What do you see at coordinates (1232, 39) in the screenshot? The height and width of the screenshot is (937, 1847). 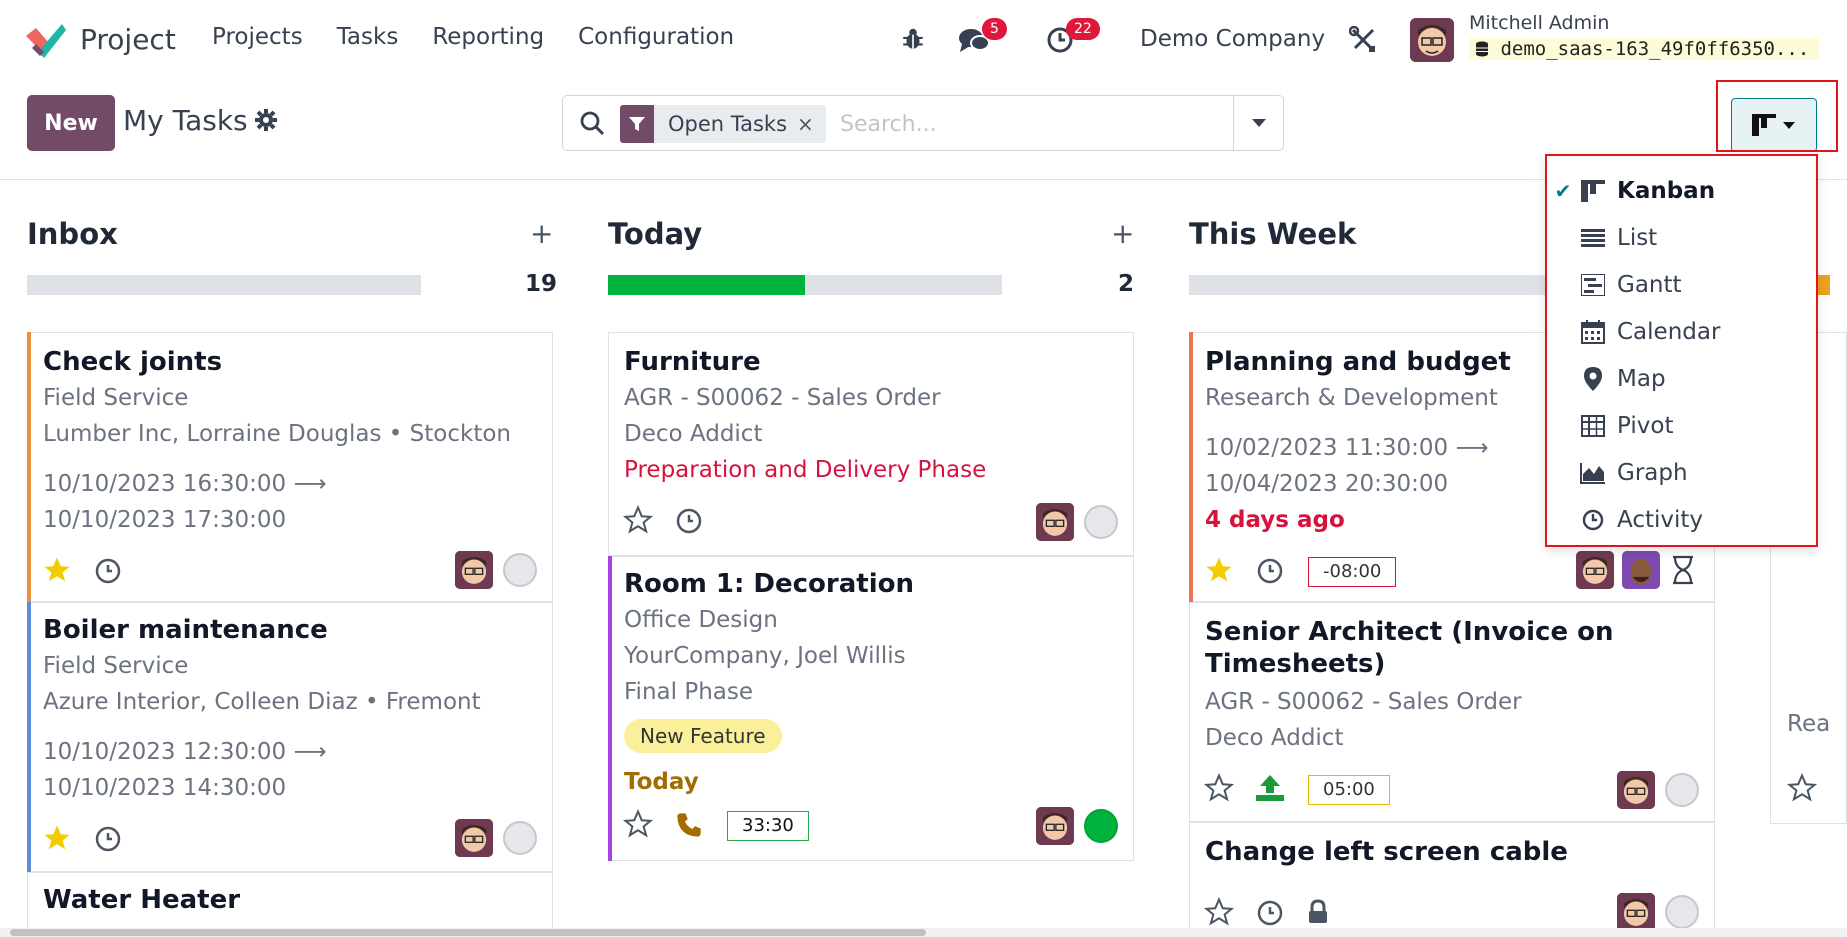 I see `company-switcher: Demo Company` at bounding box center [1232, 39].